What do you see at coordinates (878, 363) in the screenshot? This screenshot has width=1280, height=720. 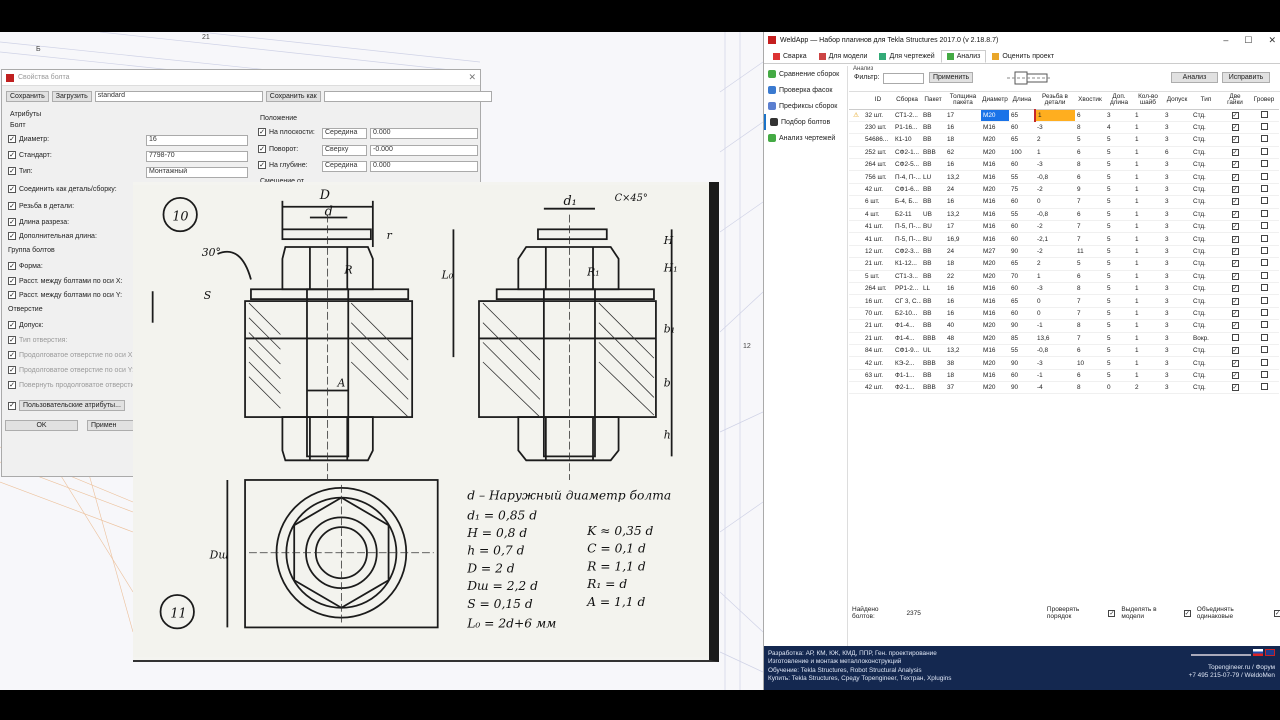 I see `table-cell: 42 шт.` at bounding box center [878, 363].